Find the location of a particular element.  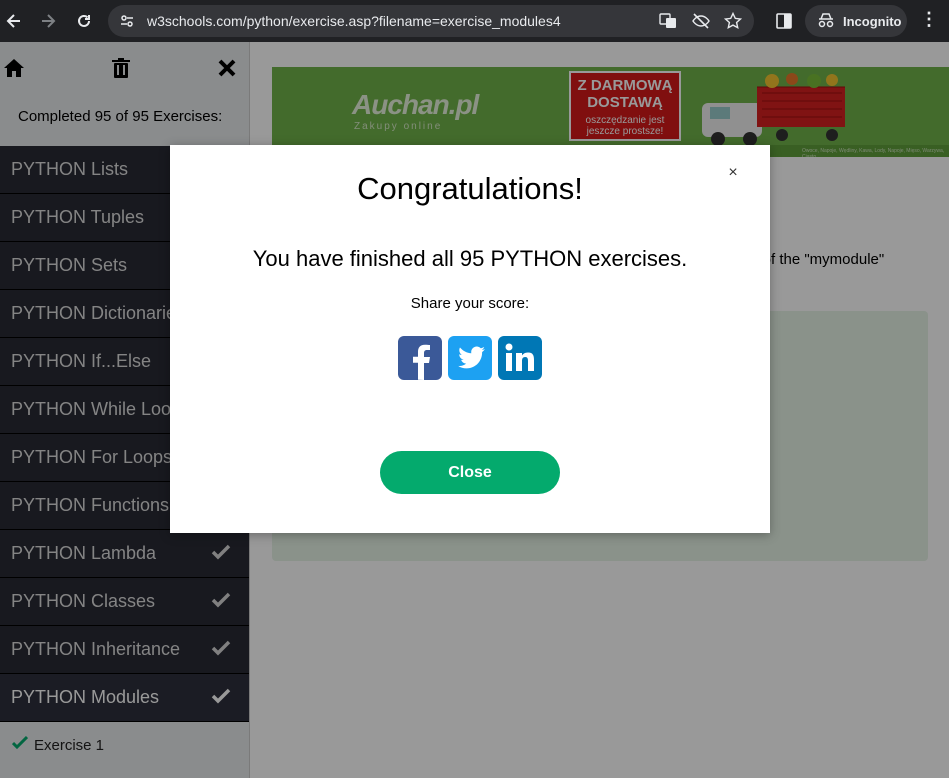

back-icon is located at coordinates (14, 21).